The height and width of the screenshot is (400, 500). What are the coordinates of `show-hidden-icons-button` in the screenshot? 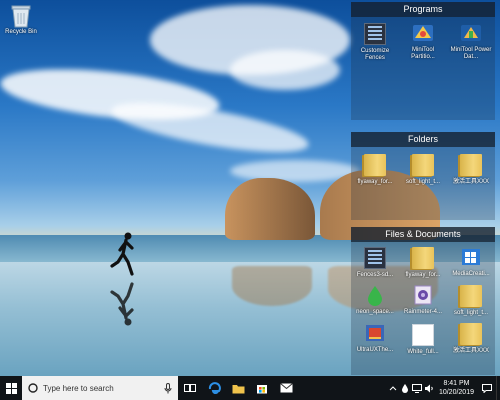 It's located at (393, 388).